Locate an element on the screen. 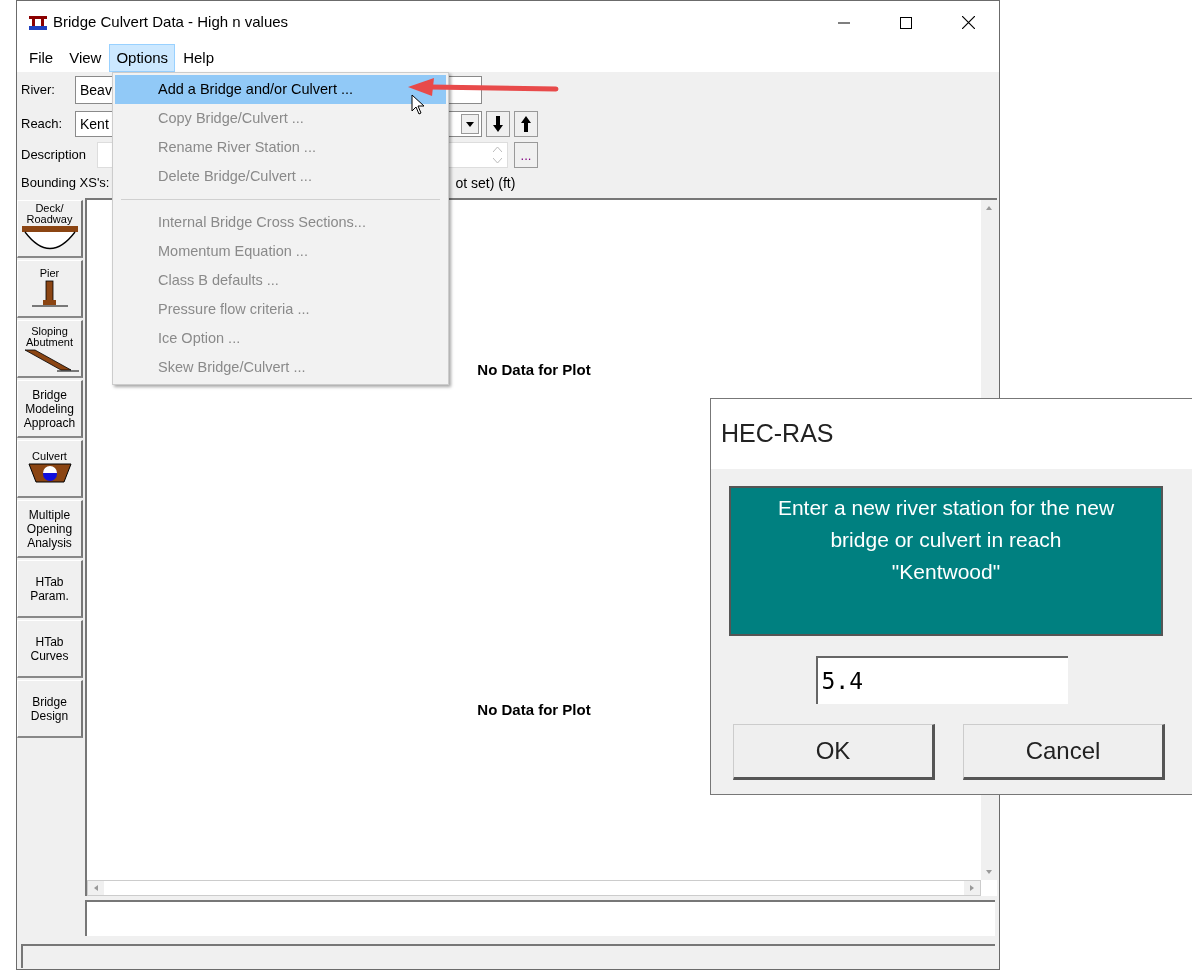 The image size is (1192, 970). window-title: Bridge Culvert Data - High n values is located at coordinates (171, 22).